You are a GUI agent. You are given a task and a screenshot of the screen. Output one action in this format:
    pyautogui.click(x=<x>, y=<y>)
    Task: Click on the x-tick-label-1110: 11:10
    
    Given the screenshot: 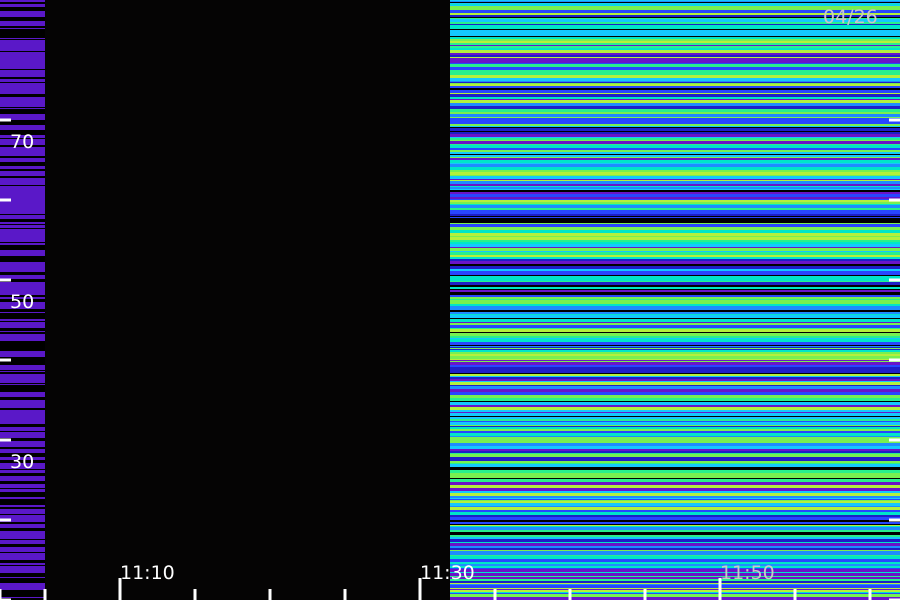 What is the action you would take?
    pyautogui.click(x=147, y=573)
    